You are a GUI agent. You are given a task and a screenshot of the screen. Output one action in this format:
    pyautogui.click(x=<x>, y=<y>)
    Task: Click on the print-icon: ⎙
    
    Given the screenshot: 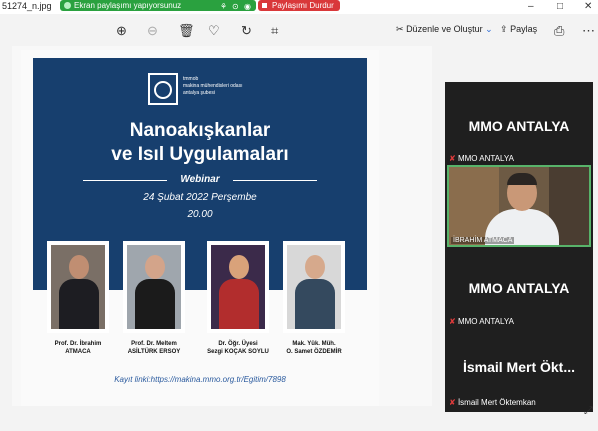 What is the action you would take?
    pyautogui.click(x=559, y=31)
    